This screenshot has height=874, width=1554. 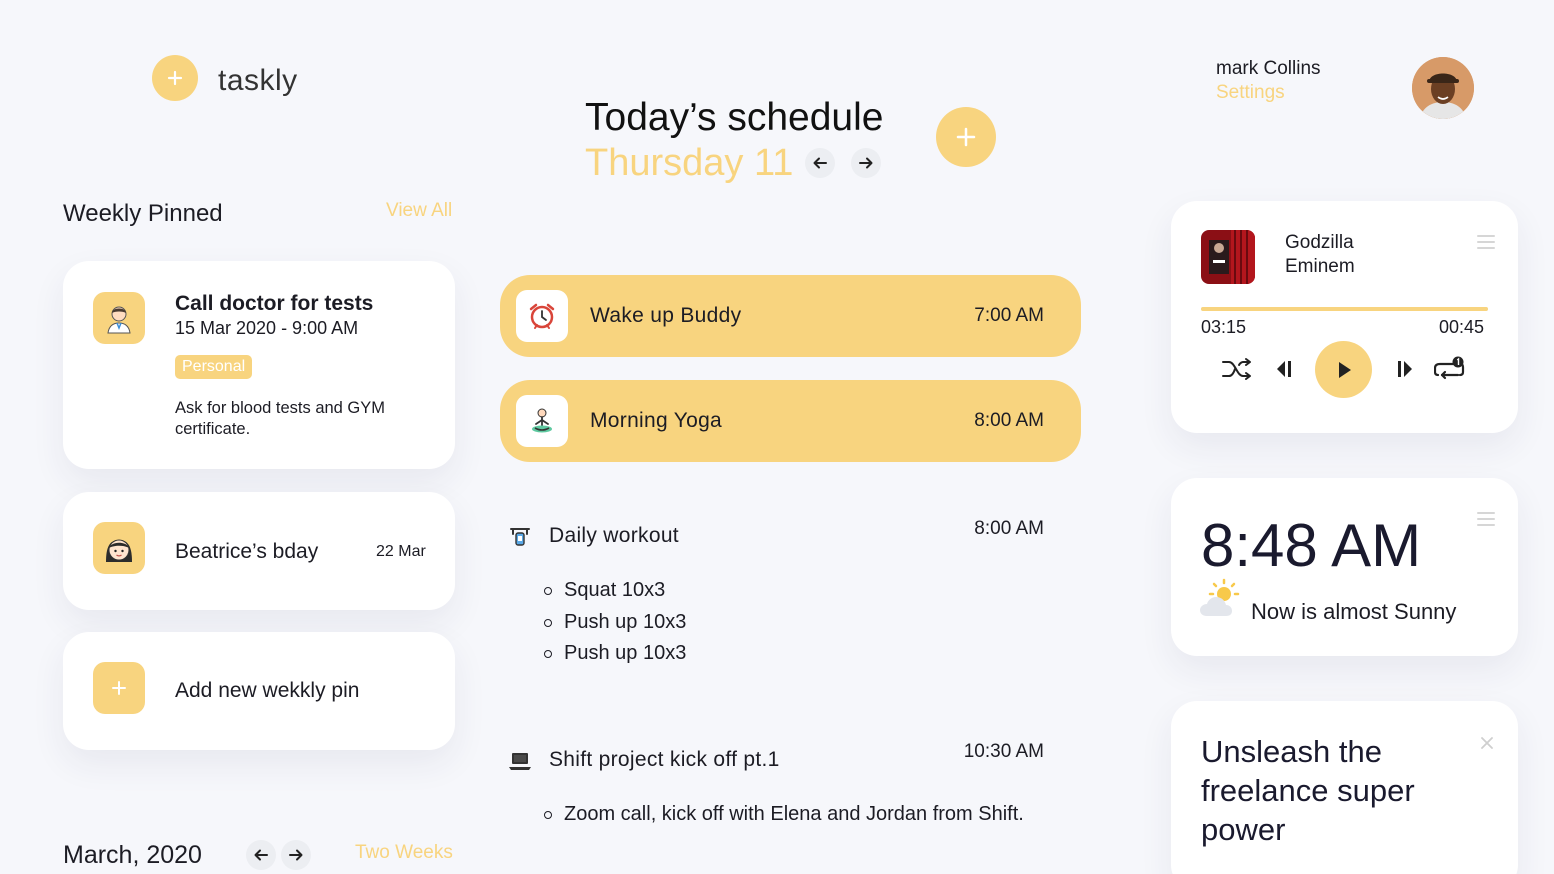 I want to click on logo-add-button, so click(x=175, y=78).